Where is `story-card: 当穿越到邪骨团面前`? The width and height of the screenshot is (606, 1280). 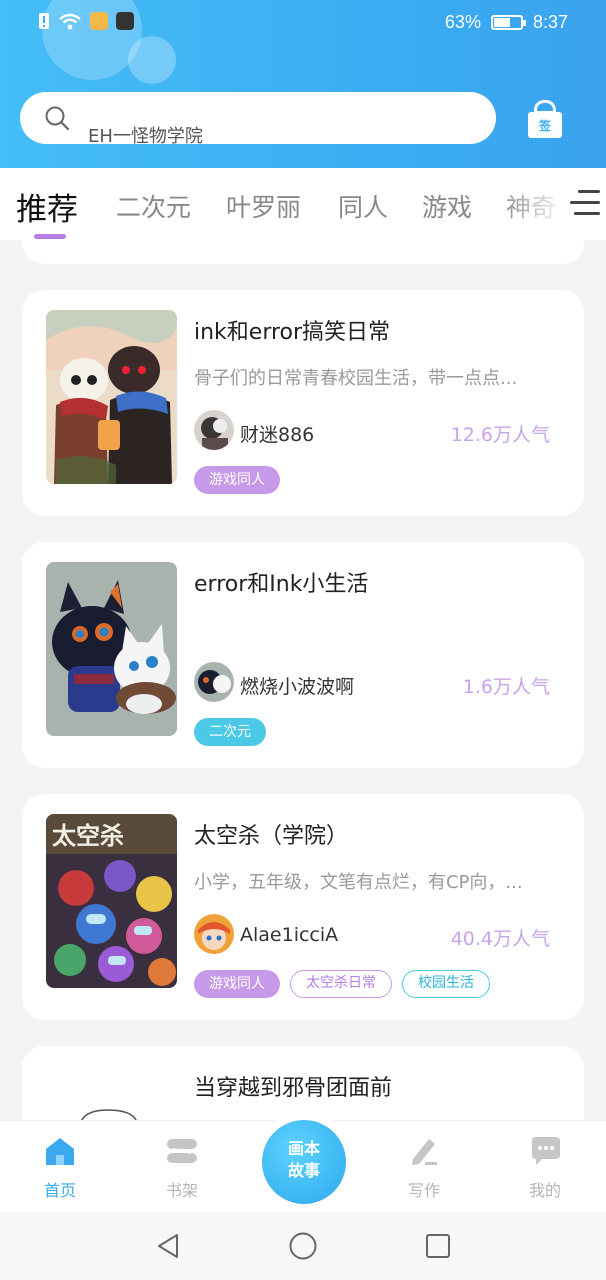
story-card: 当穿越到邪骨团面前 is located at coordinates (303, 1083).